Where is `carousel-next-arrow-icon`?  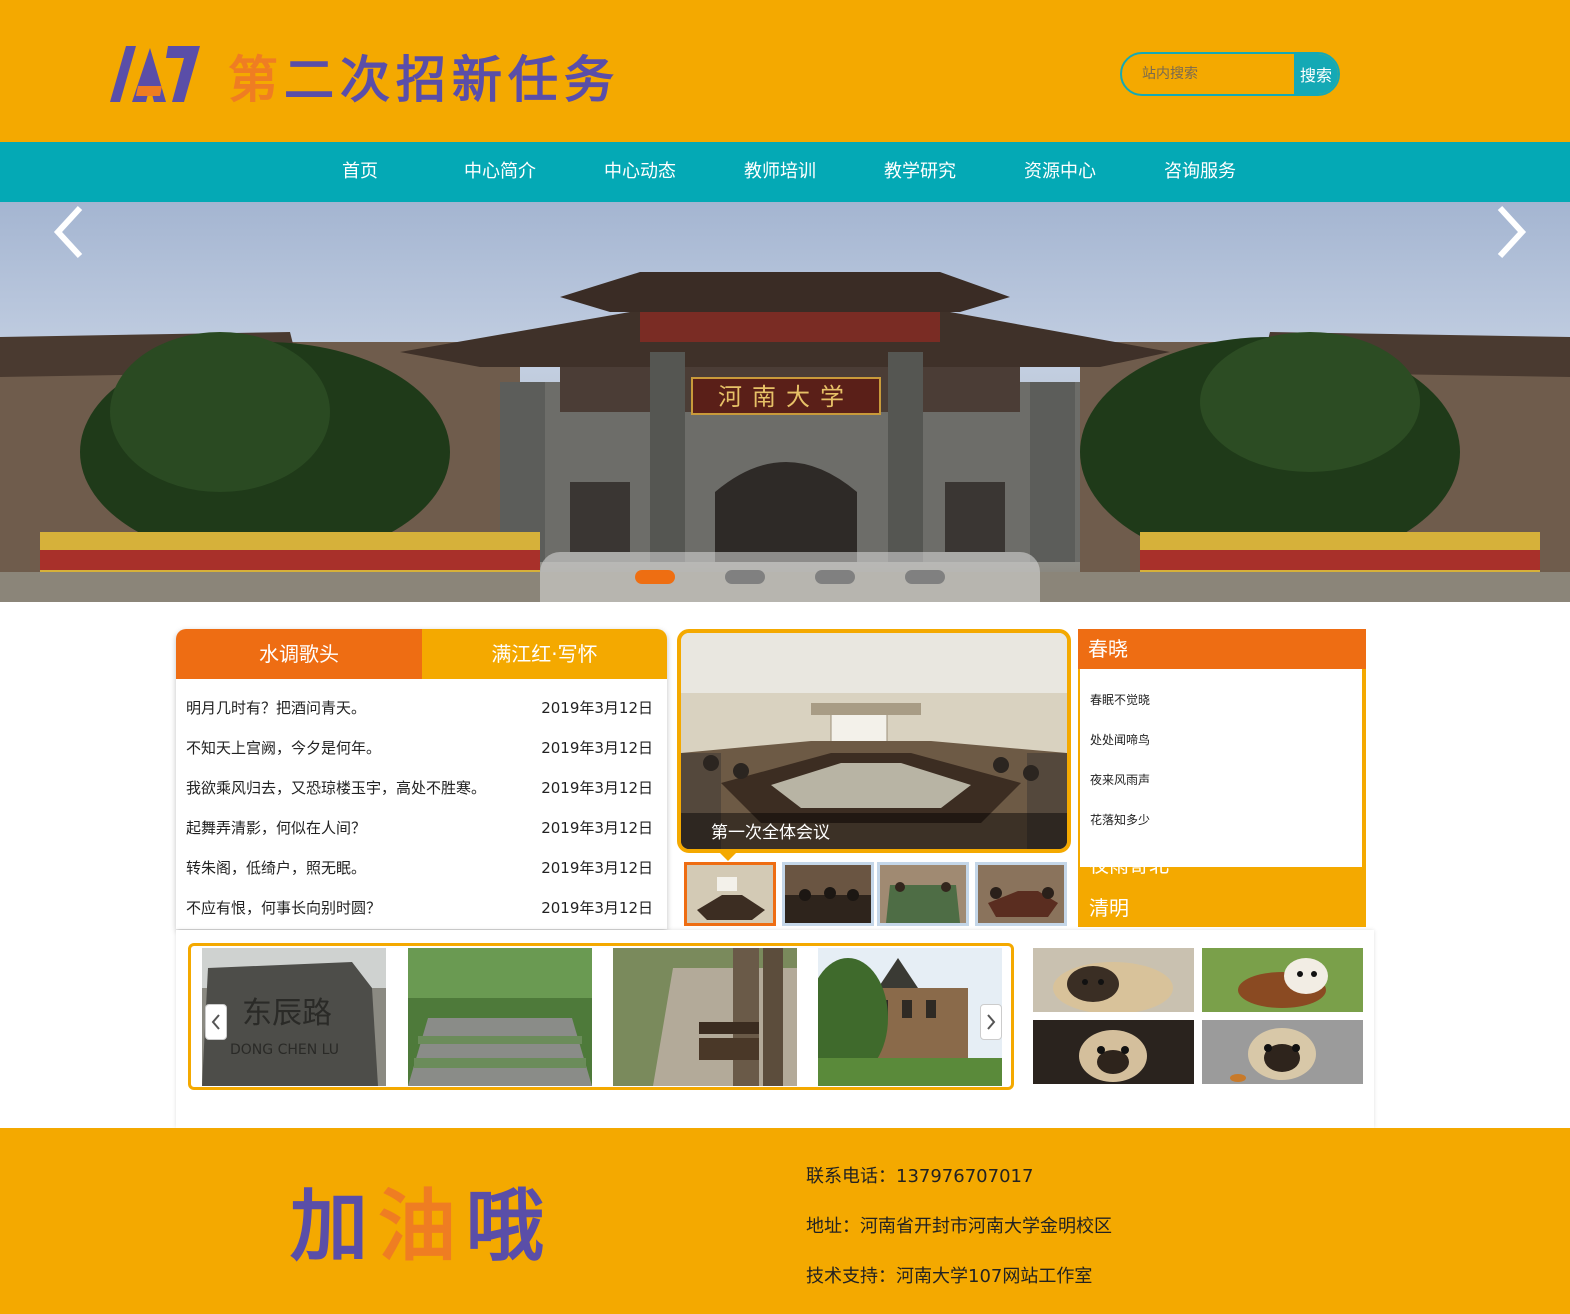 carousel-next-arrow-icon is located at coordinates (991, 1022).